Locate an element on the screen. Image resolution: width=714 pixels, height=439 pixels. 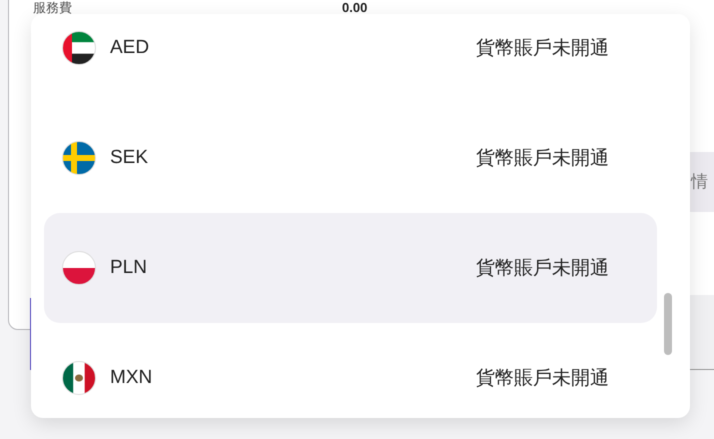
fee-label: 服務費 is located at coordinates (52, 7).